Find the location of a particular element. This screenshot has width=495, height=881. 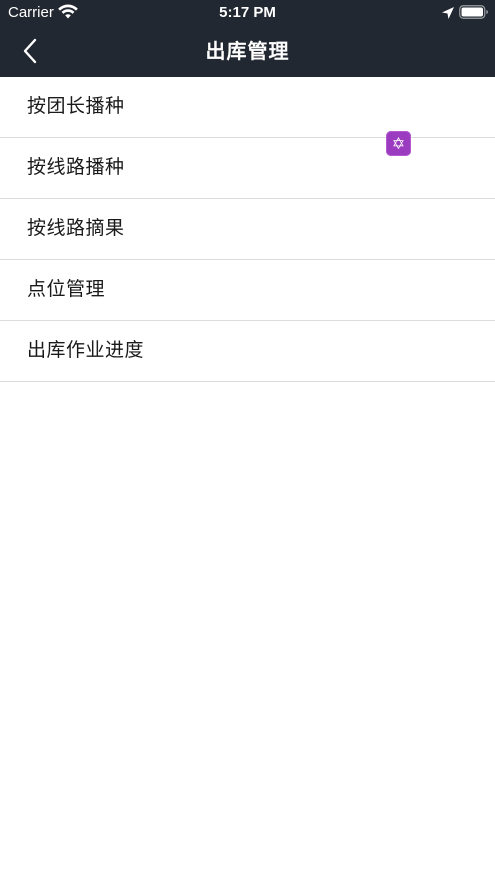

floating-assistive-button: ✡ is located at coordinates (398, 143).